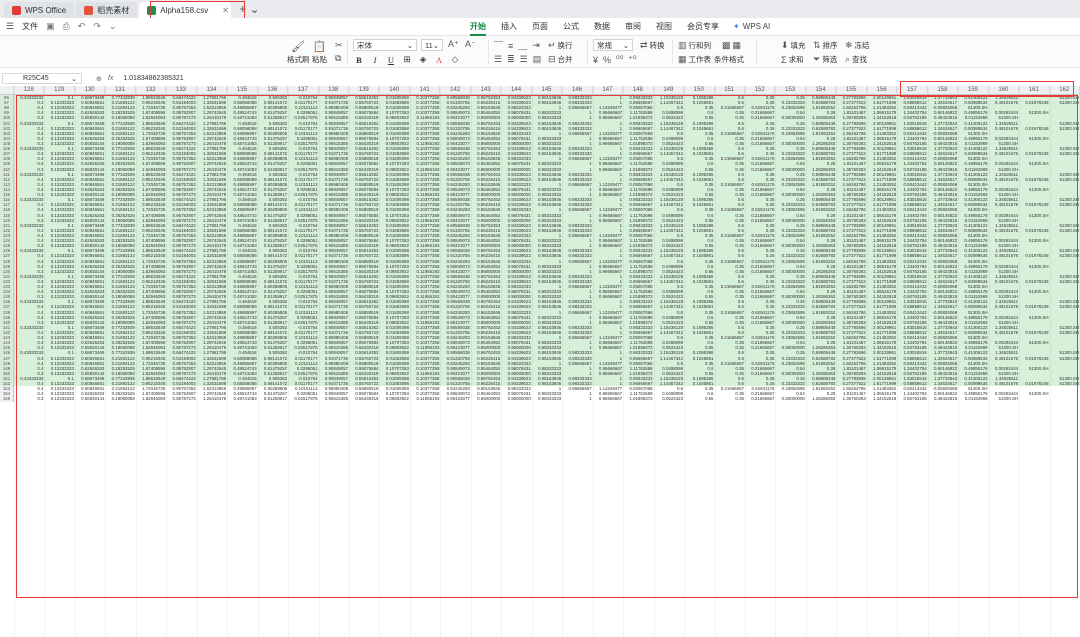  What do you see at coordinates (29, 90) in the screenshot?
I see `column-header: 128` at bounding box center [29, 90].